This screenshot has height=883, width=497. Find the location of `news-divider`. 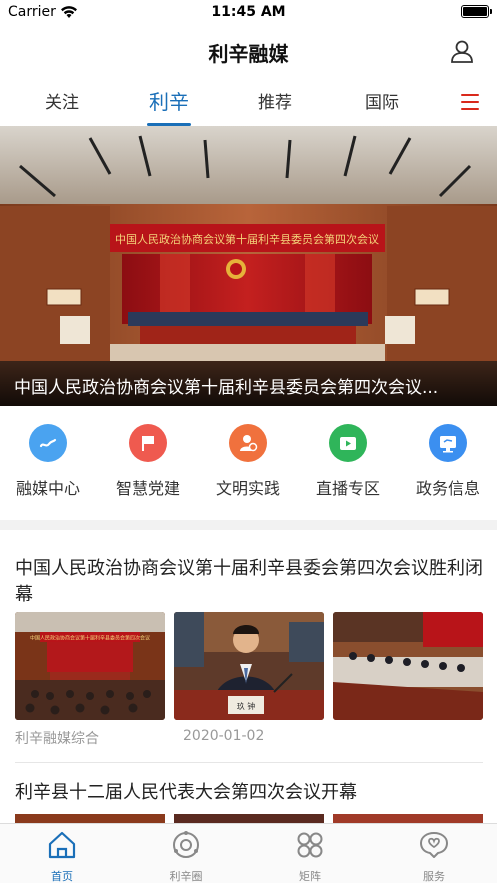

news-divider is located at coordinates (249, 762).